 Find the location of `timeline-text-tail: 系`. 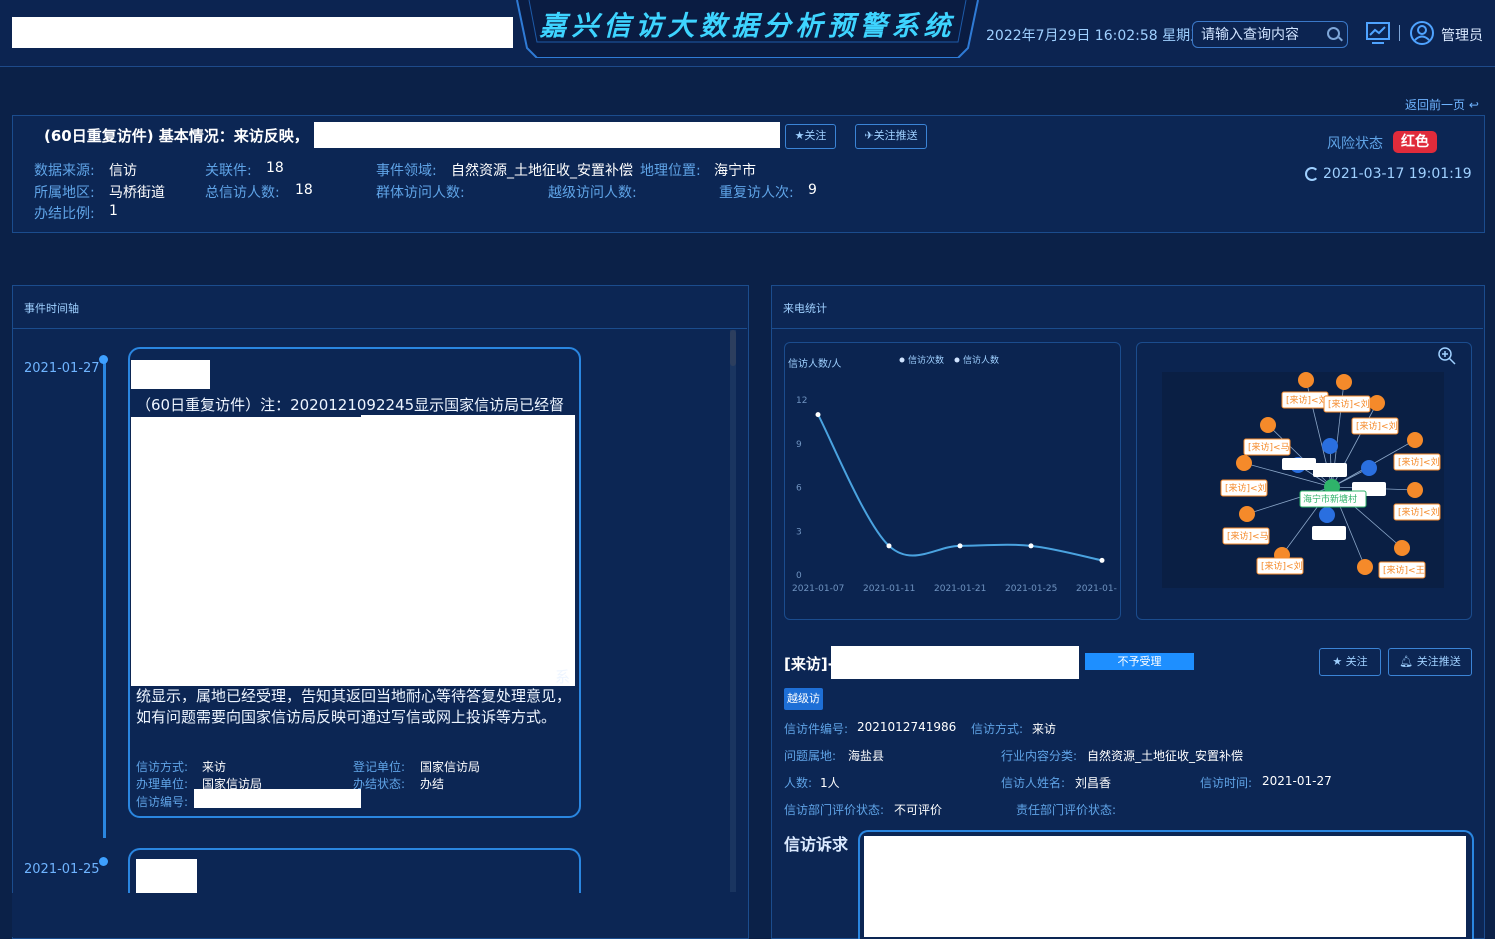

timeline-text-tail: 系 is located at coordinates (563, 677).